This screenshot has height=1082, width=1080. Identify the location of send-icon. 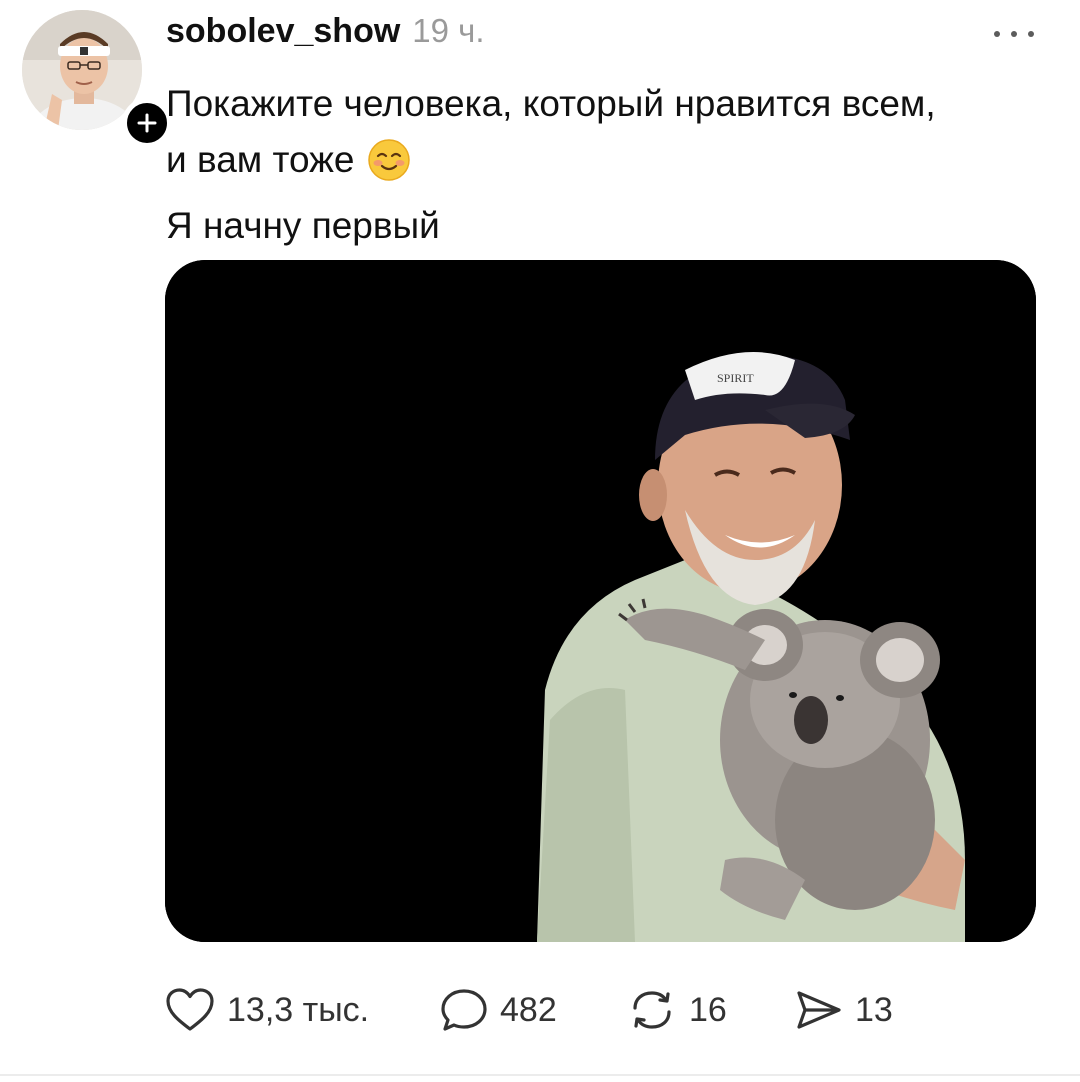
(819, 1010).